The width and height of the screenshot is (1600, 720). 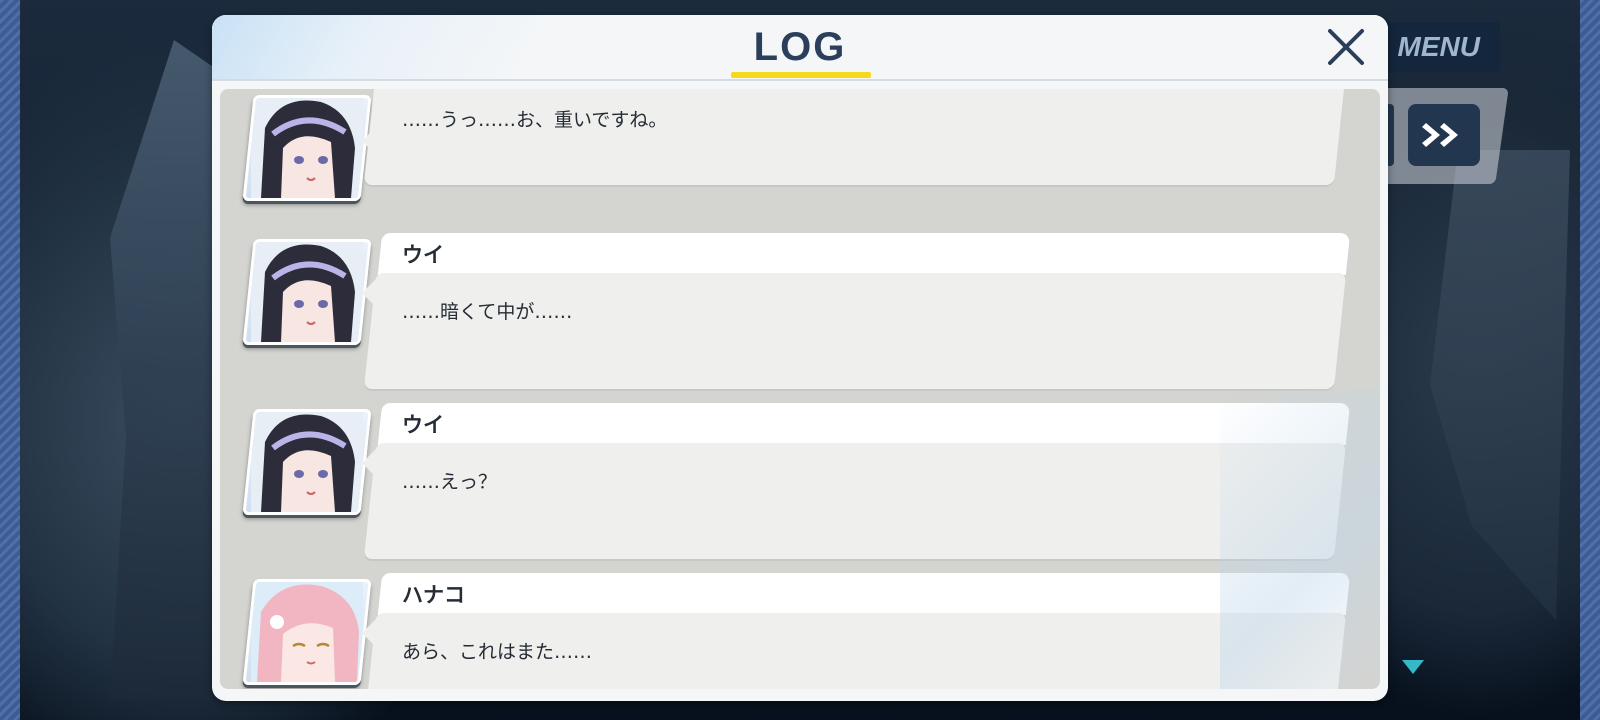 I want to click on log-header: LOG, so click(x=800, y=48).